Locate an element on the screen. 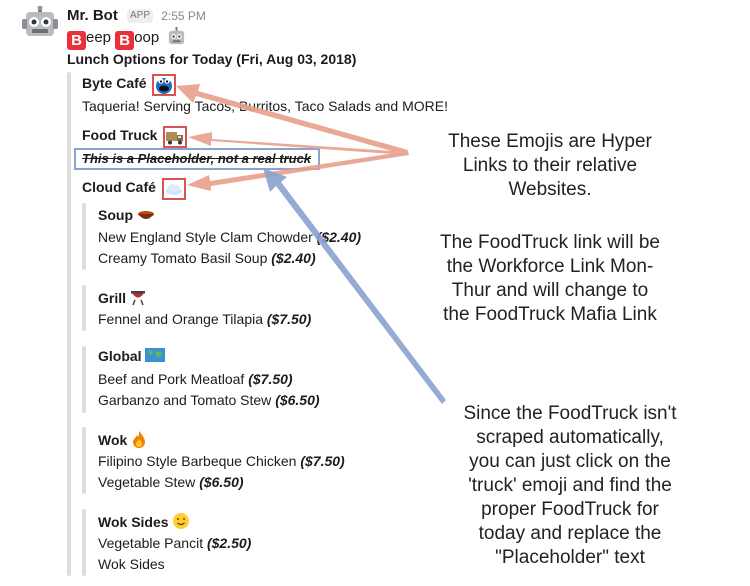 The image size is (750, 586). annotation-line: Since the FoodTruck isn't is located at coordinates (570, 413).